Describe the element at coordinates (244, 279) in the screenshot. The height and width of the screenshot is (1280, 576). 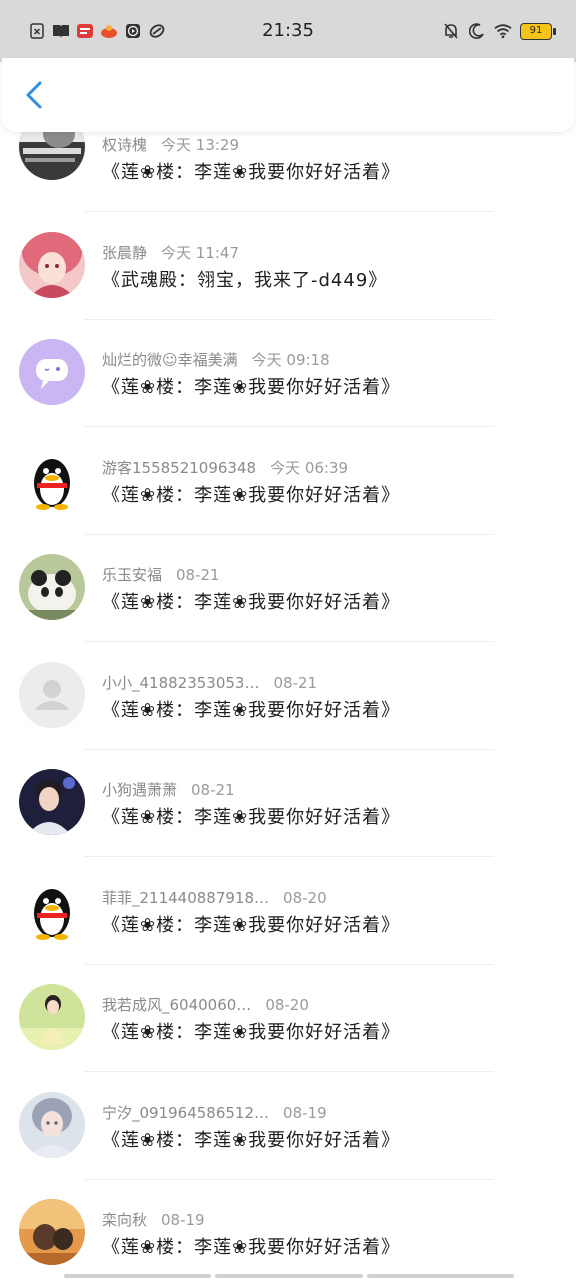
I see `comment-text: 《武魂殿：翎宝，我来了-d449》` at that location.